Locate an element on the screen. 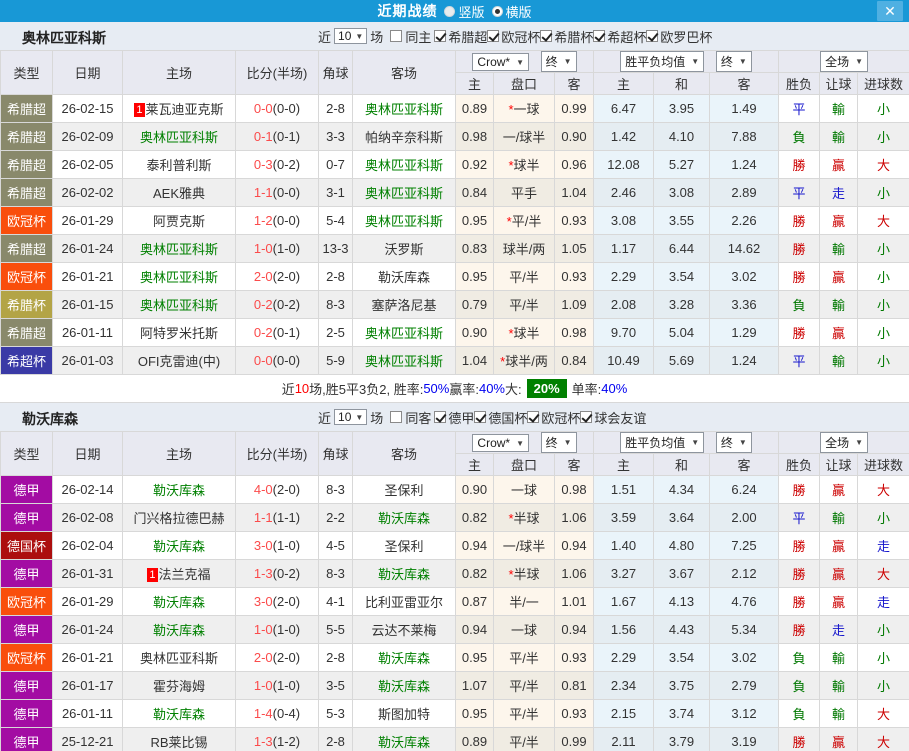  avg-home-cell: 2.46 is located at coordinates (623, 192).